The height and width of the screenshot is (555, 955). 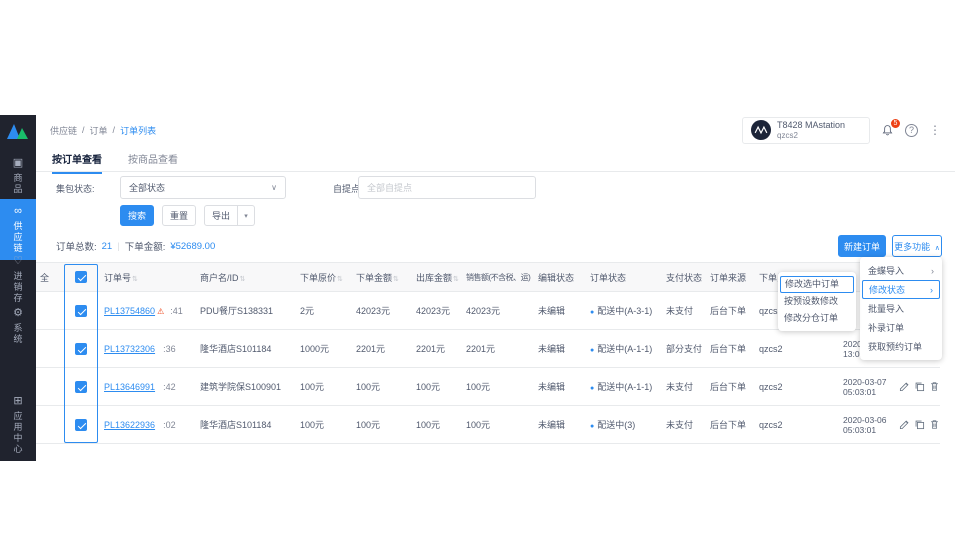 I want to click on menu-item-fetch-reserved-orders: 获取预约订单, so click(x=901, y=346).